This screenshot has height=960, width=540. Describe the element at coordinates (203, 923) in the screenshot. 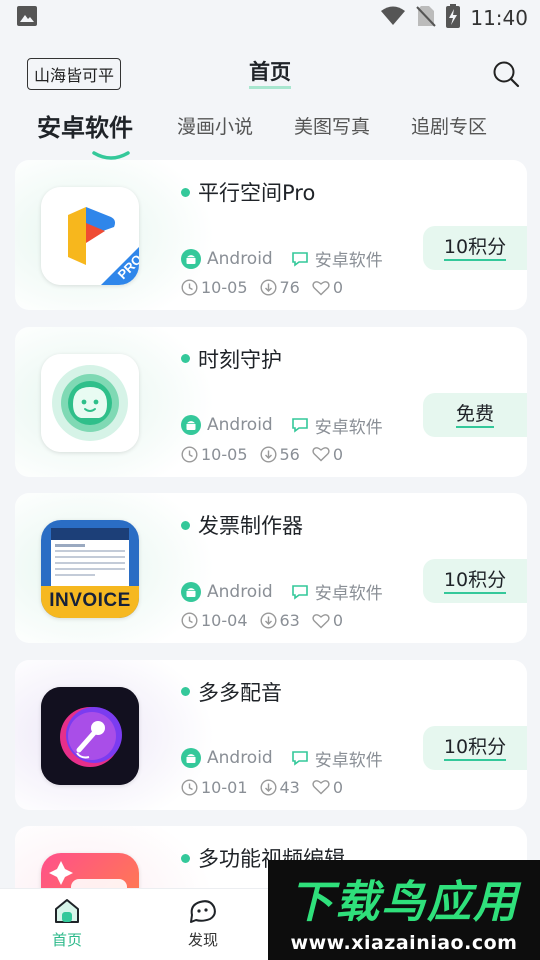

I see `nav-discover: 发现` at that location.